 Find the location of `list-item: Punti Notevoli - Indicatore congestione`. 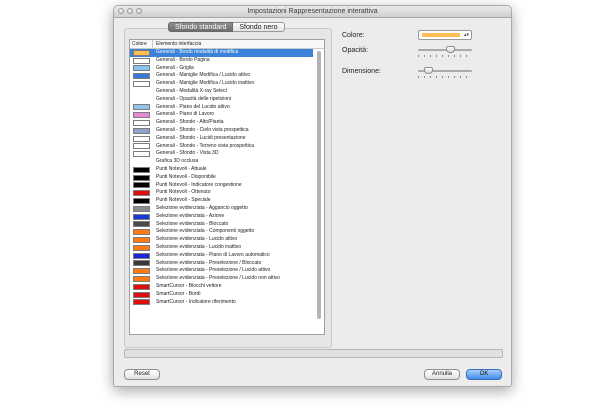

list-item: Punti Notevoli - Indicatore congestione is located at coordinates (221, 186).